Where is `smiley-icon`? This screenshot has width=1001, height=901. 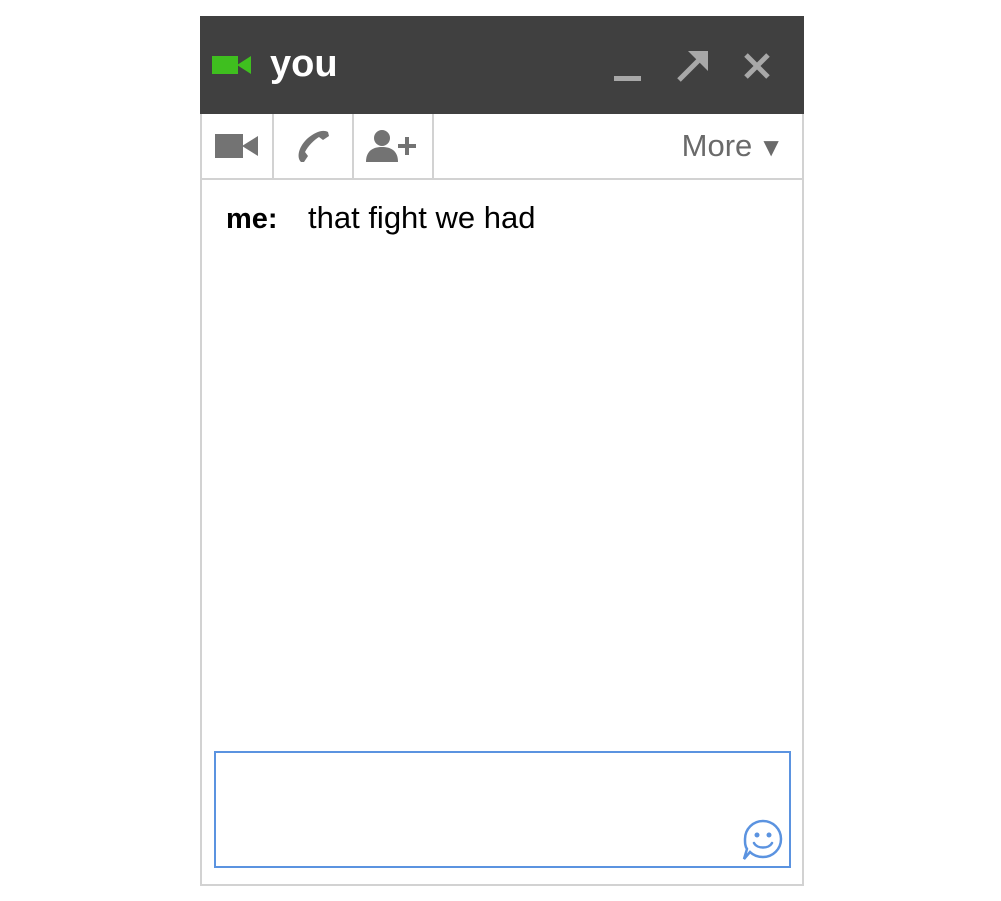 smiley-icon is located at coordinates (762, 839).